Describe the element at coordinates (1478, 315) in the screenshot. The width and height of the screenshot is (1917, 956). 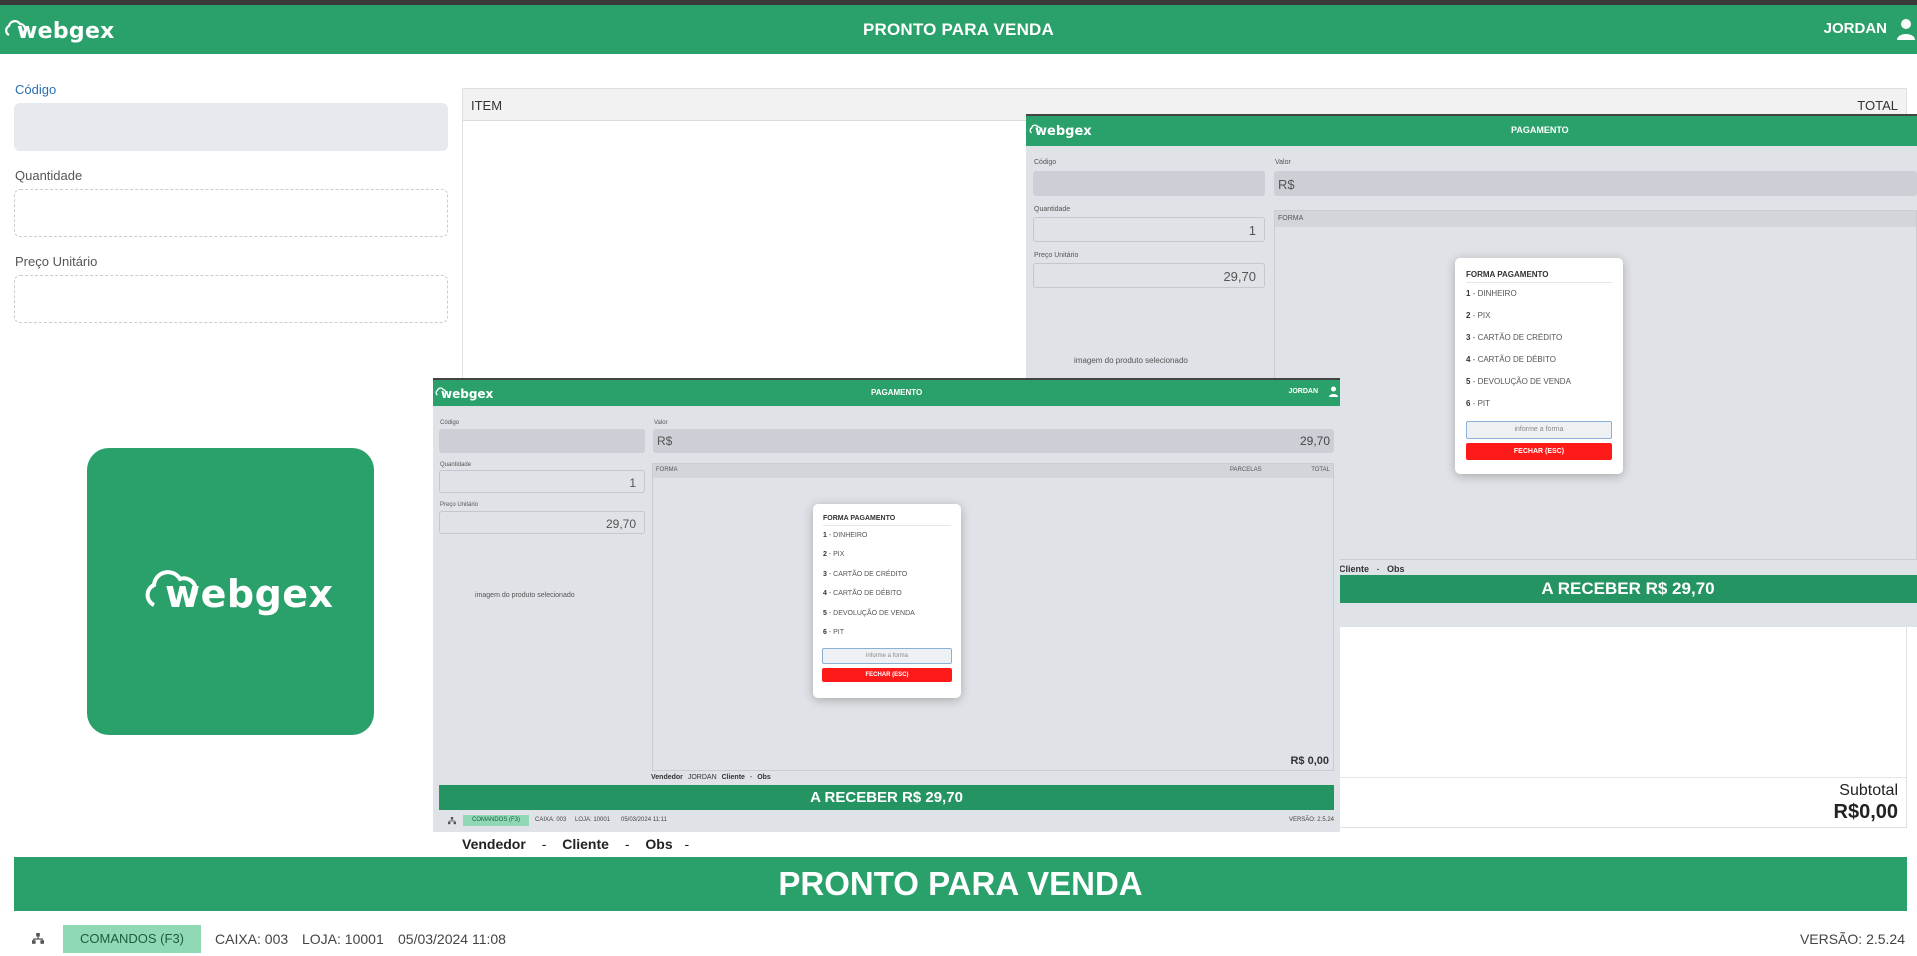
I see `pb-modal-option-2: 2 - PIX` at that location.